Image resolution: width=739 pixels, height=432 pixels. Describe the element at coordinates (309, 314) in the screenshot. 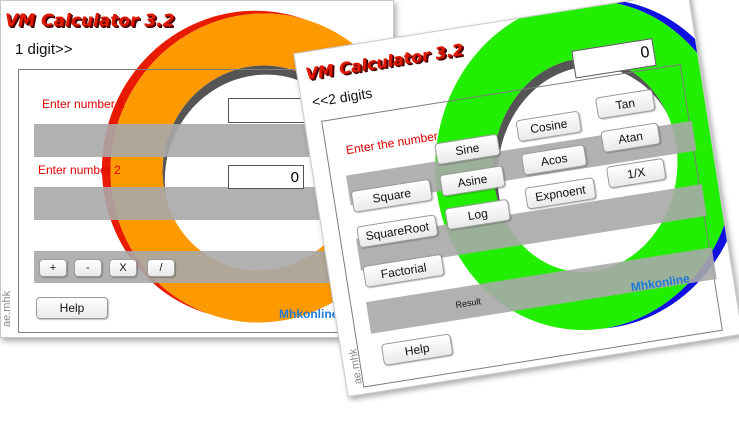

I see `brand-label: Mhkonline` at that location.